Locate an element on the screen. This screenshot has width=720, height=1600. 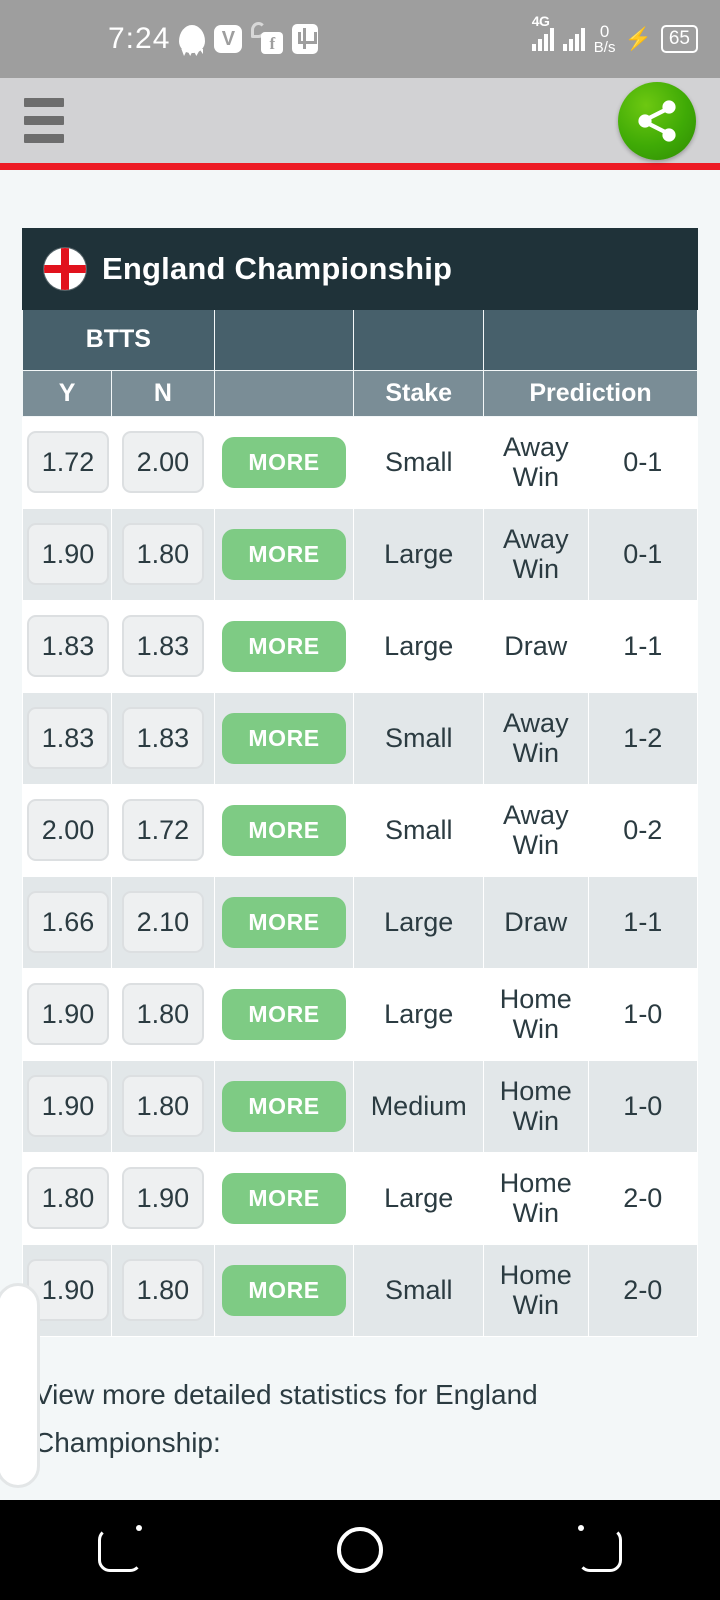
table-row: 1.90 1.80 MORE Medium Home Win 1-0 is located at coordinates (360, 1106).